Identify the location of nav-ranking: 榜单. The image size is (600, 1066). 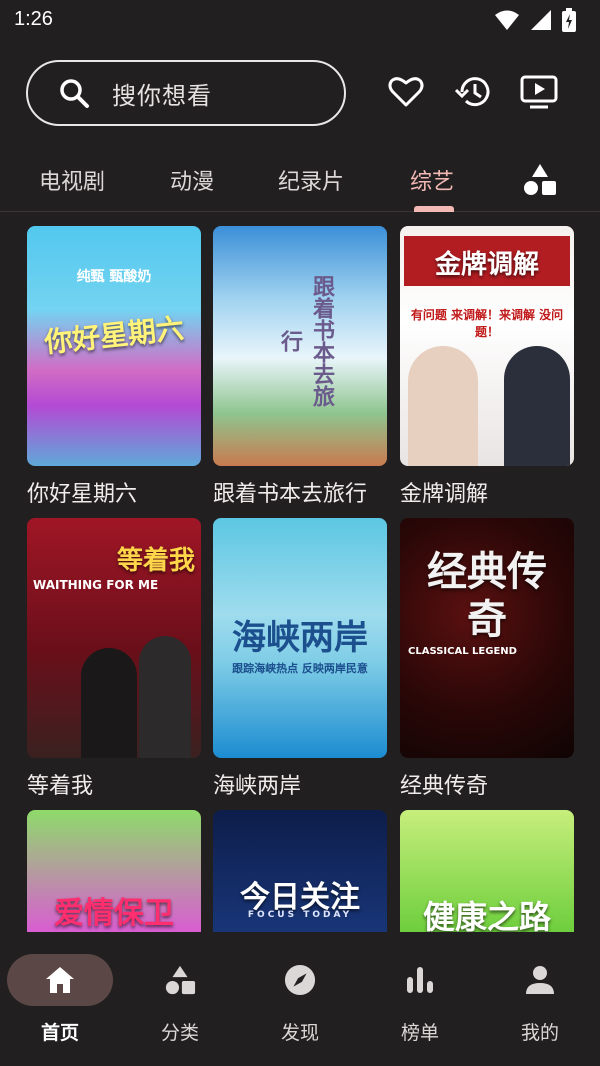
(420, 999).